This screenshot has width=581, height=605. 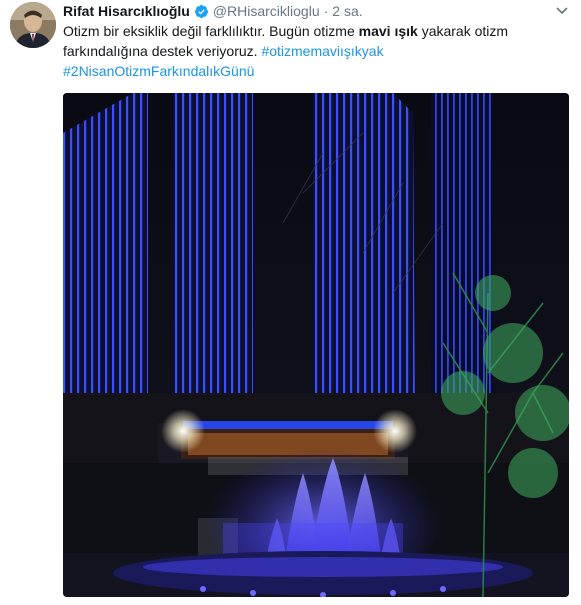 I want to click on chevron-down-icon, so click(x=562, y=11).